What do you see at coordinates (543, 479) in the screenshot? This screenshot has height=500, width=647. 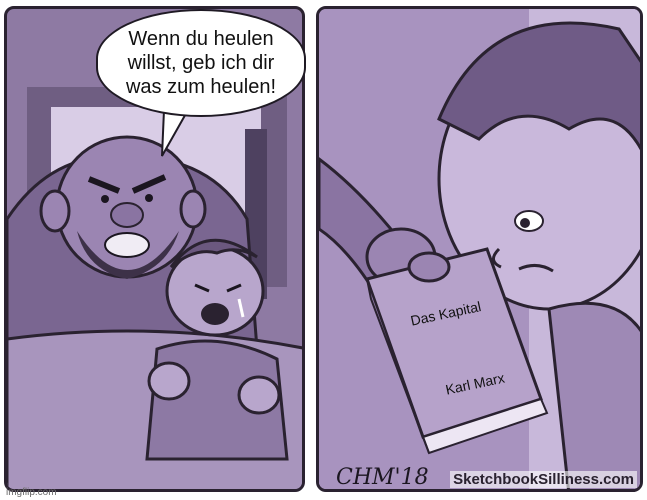 I see `site-watermark: SketchbookSilliness.com` at bounding box center [543, 479].